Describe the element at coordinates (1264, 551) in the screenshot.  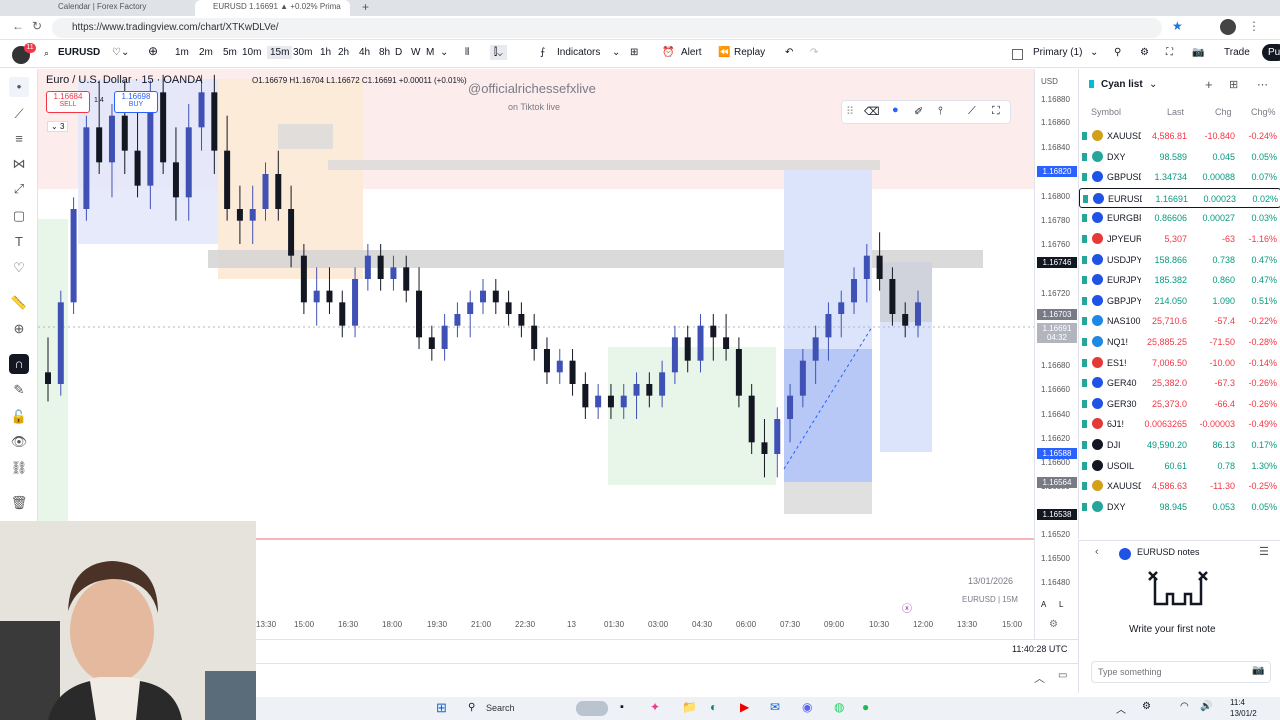
I see `list-icon: ☰` at that location.